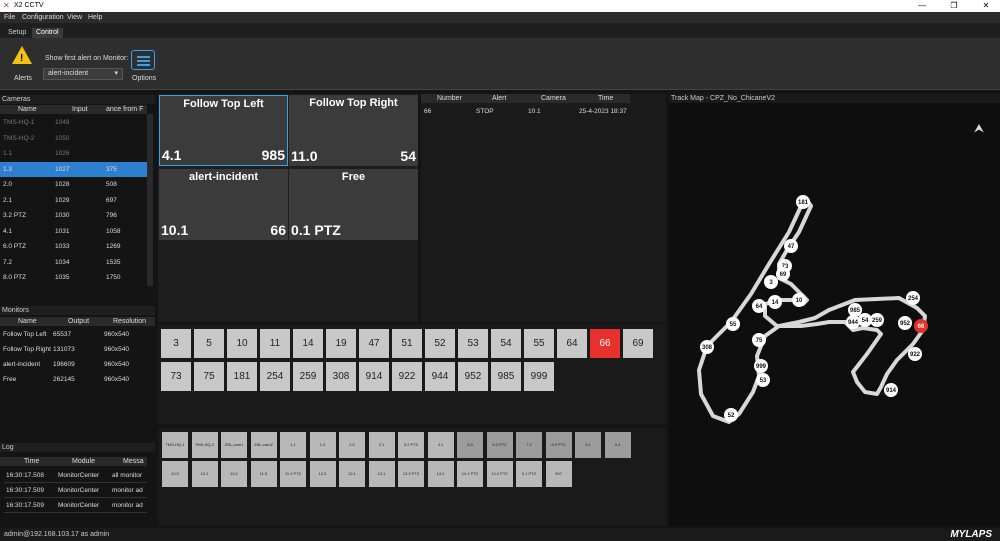  I want to click on maximize-icon: ❐, so click(954, 6).